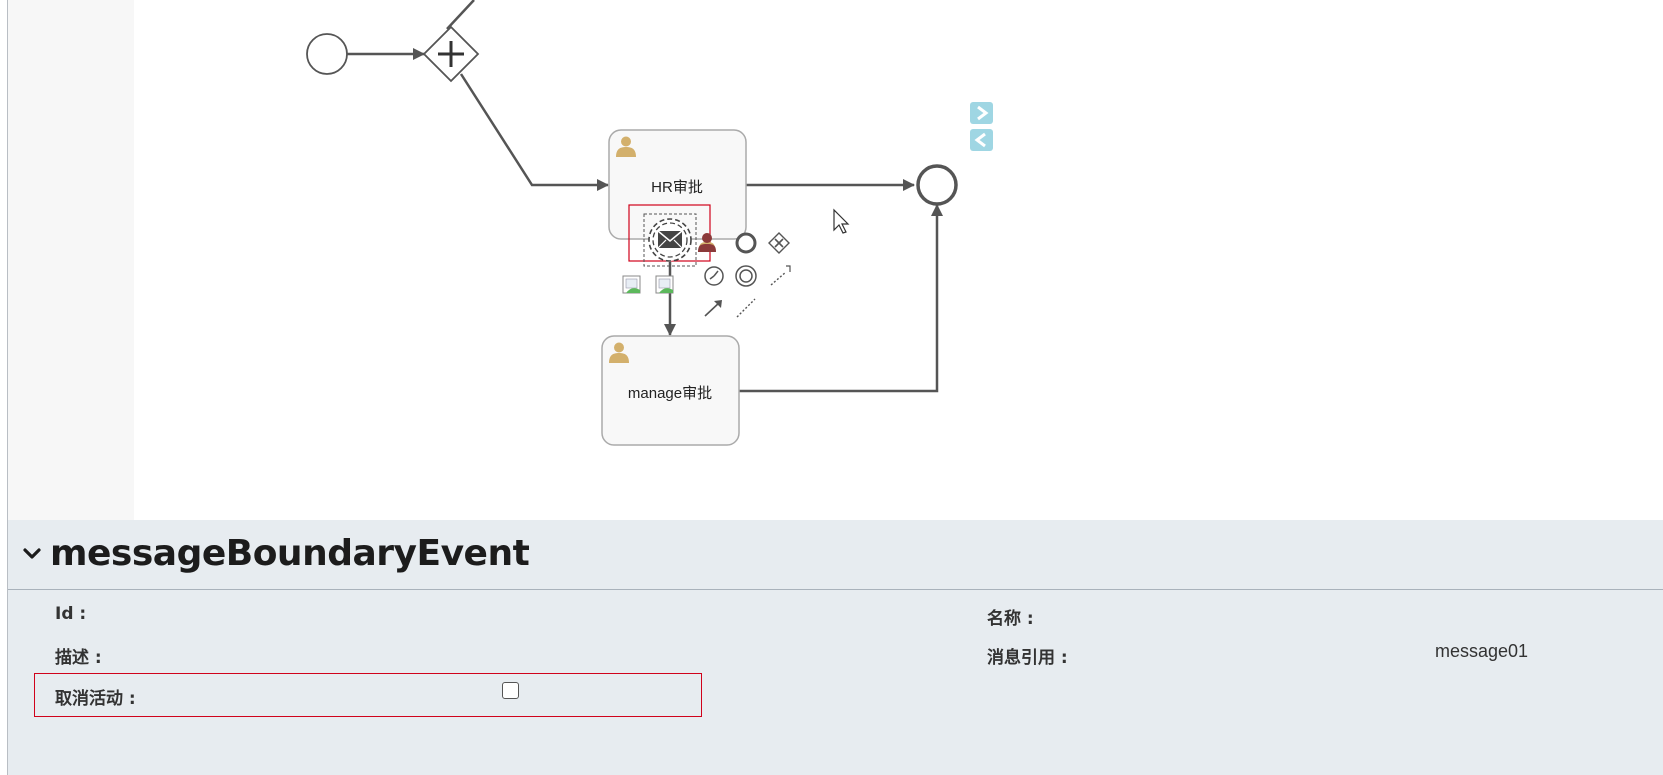 The width and height of the screenshot is (1663, 775). What do you see at coordinates (841, 298) in the screenshot?
I see `flow-manage-to-end` at bounding box center [841, 298].